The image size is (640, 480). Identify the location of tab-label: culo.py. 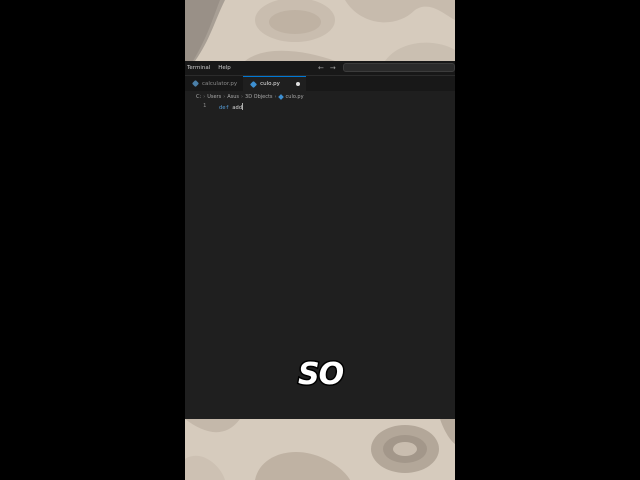
(270, 84).